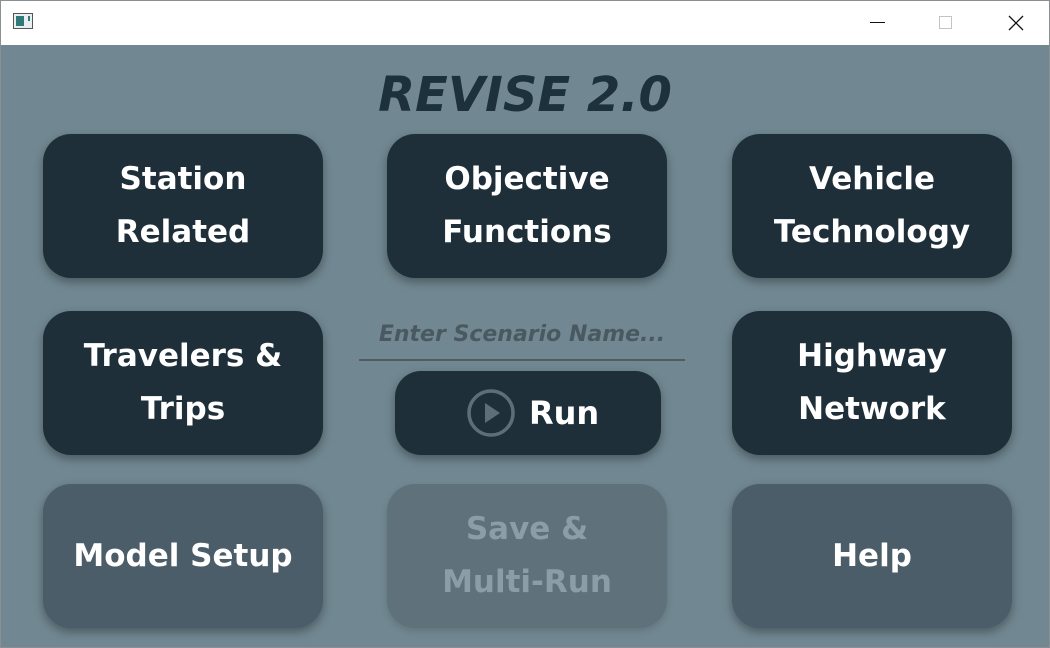 This screenshot has width=1050, height=648. I want to click on scenario-name-input, so click(522, 335).